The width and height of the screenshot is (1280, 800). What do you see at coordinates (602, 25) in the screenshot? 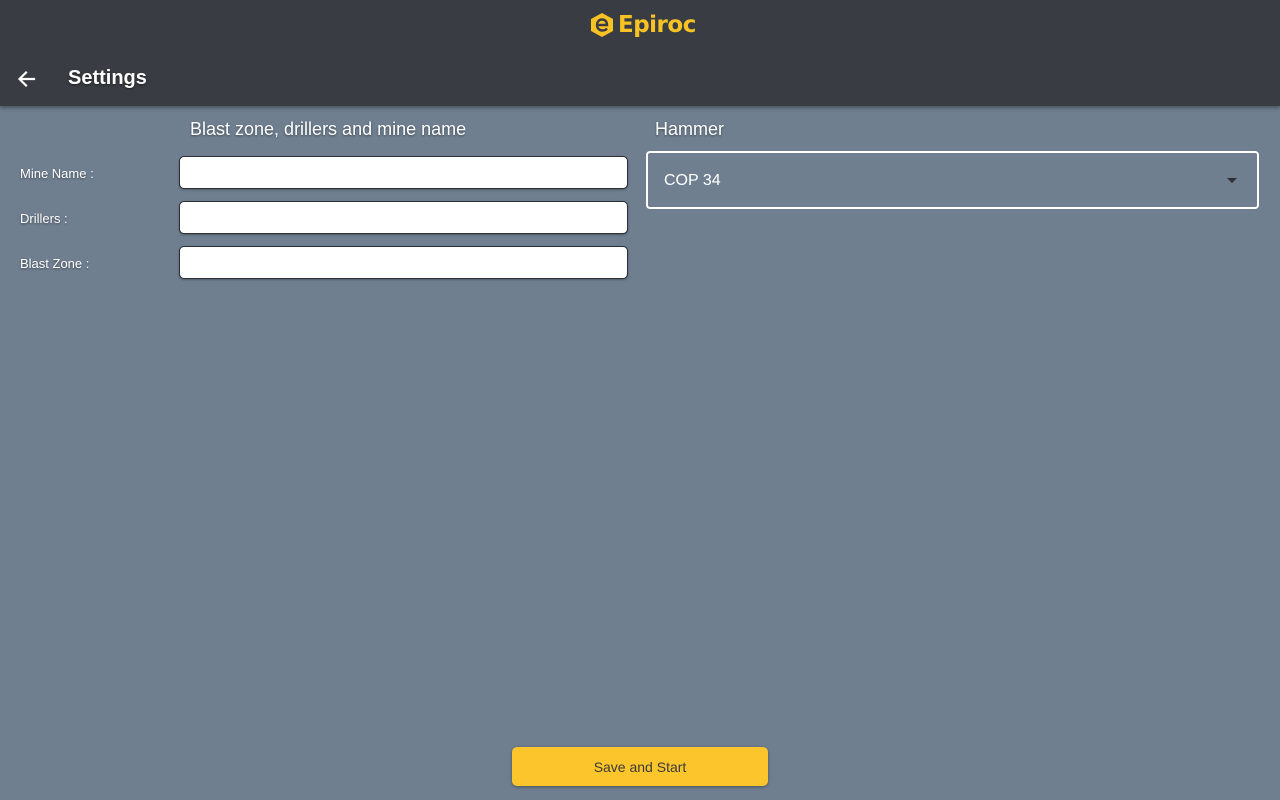
I see `epiroc-logo-icon` at bounding box center [602, 25].